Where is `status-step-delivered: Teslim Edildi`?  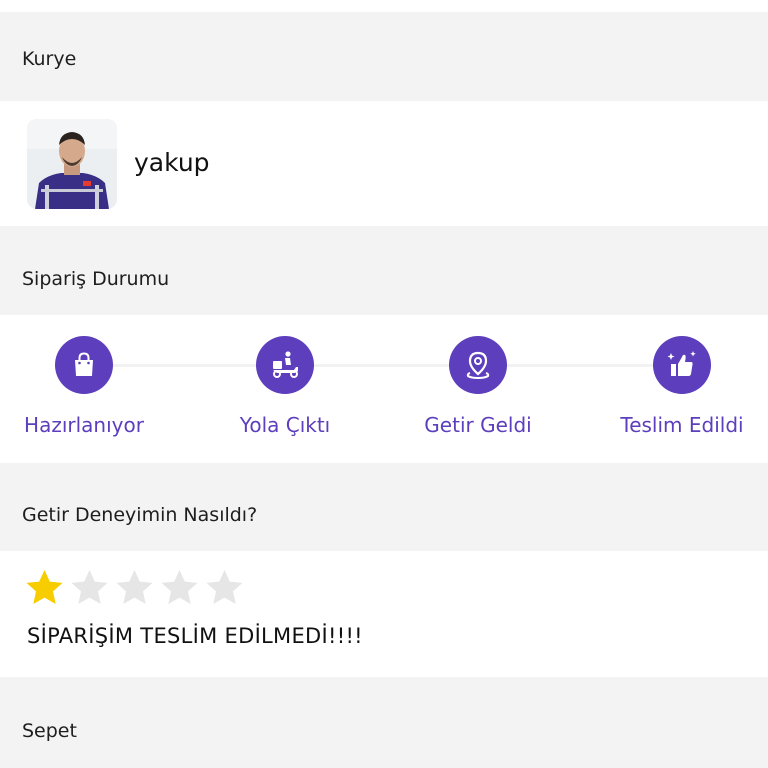
status-step-delivered: Teslim Edildi is located at coordinates (682, 386).